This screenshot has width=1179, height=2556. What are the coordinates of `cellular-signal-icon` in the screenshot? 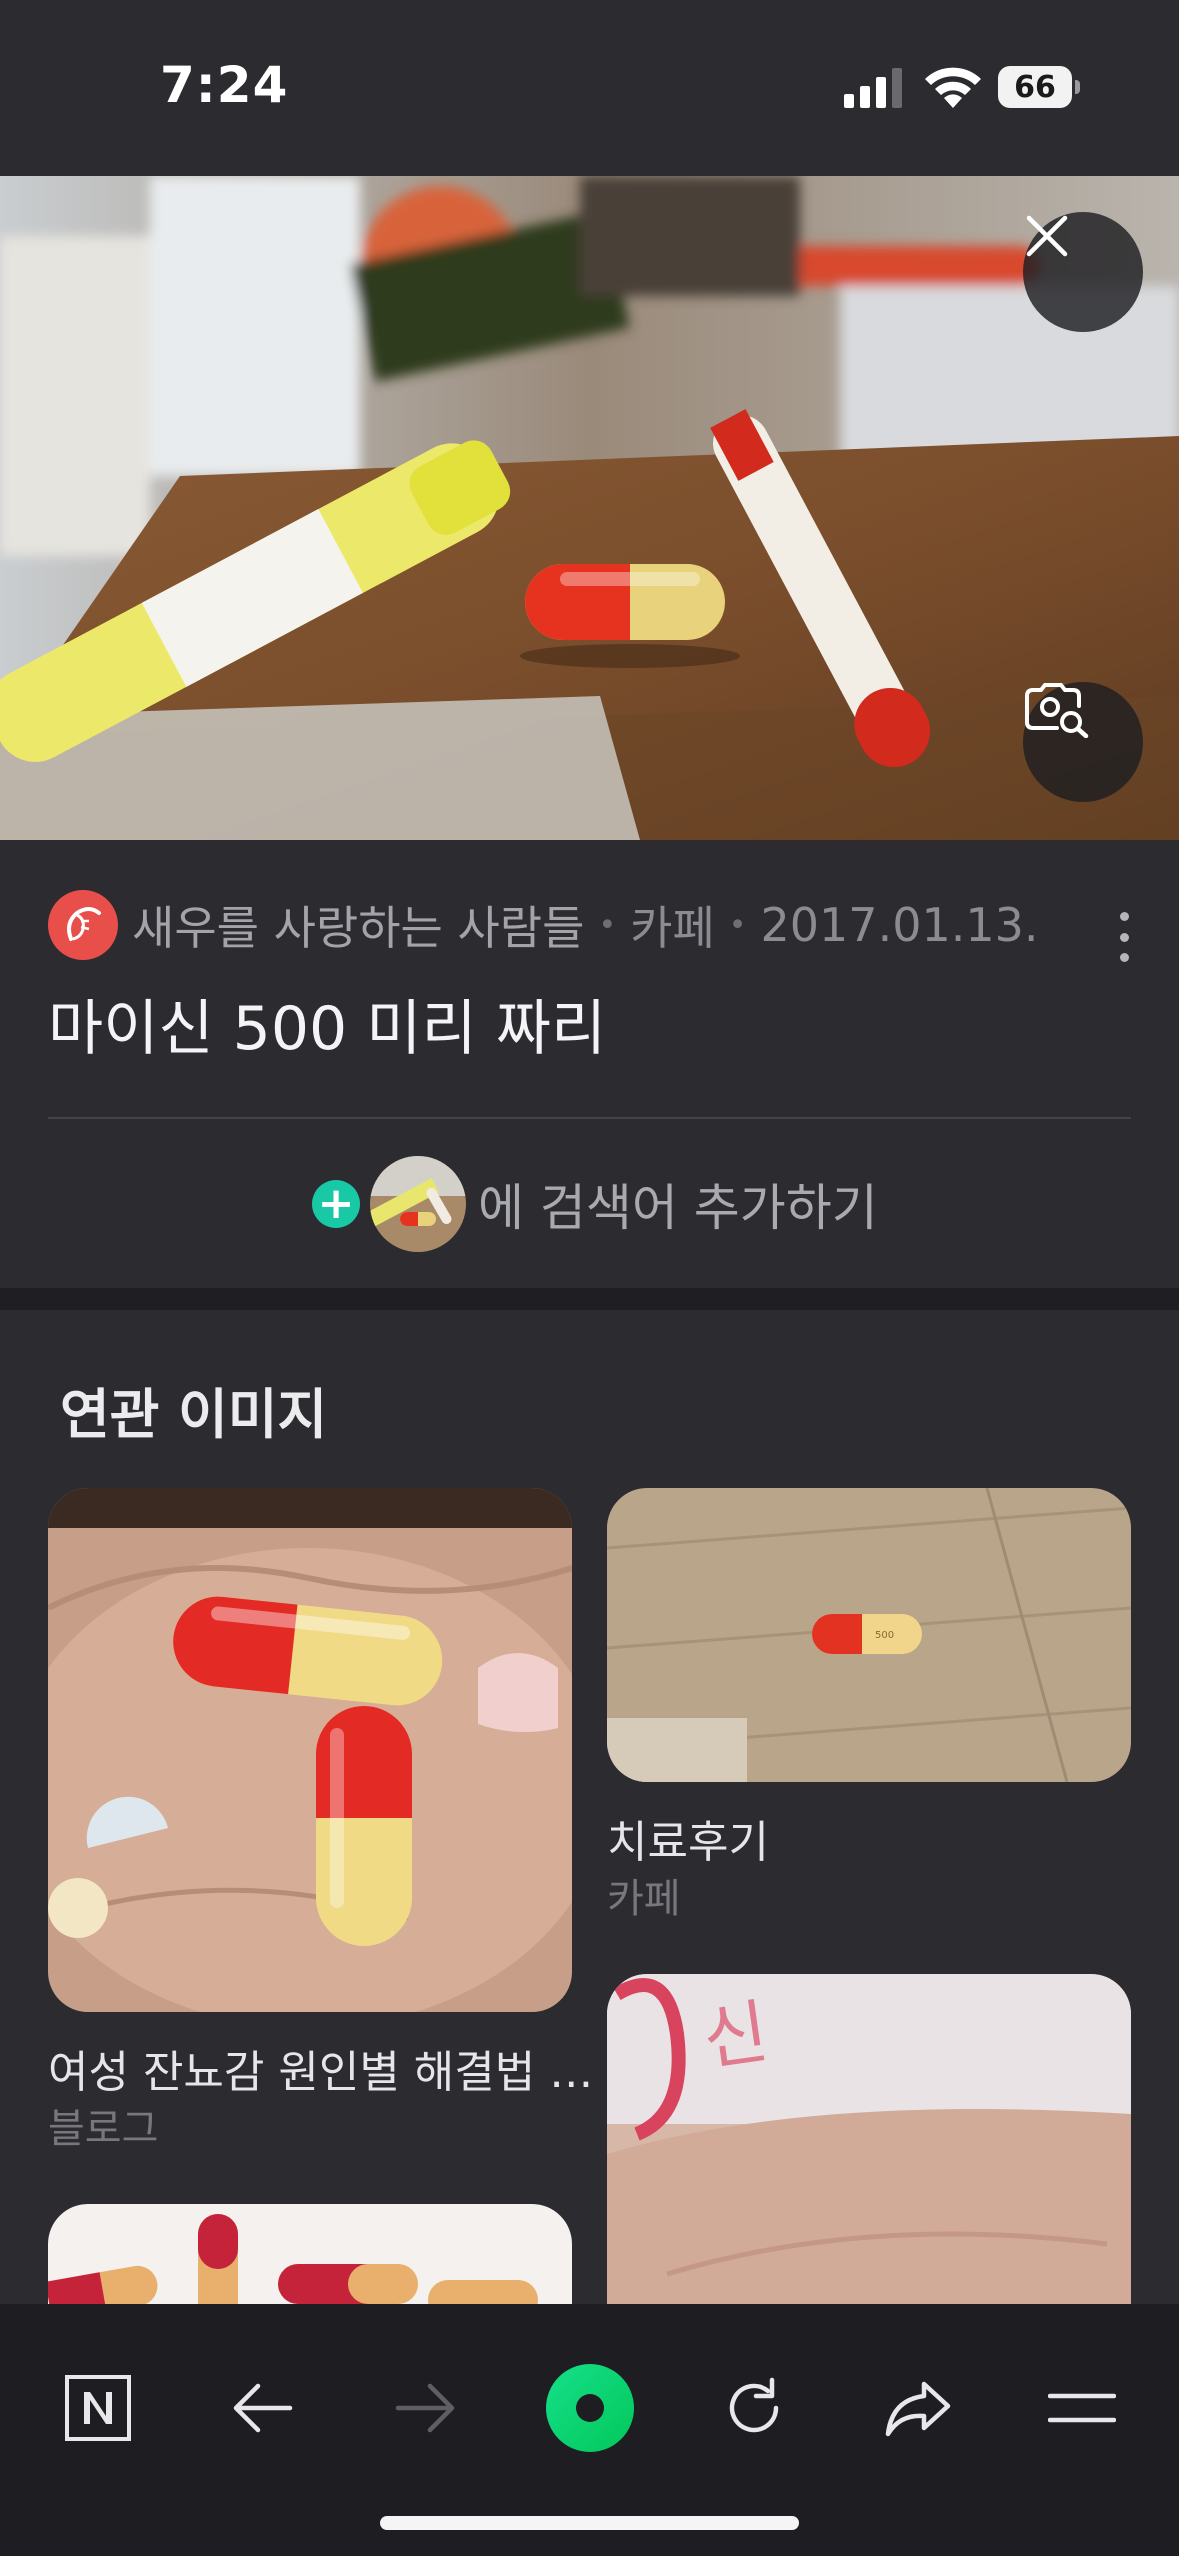 It's located at (873, 88).